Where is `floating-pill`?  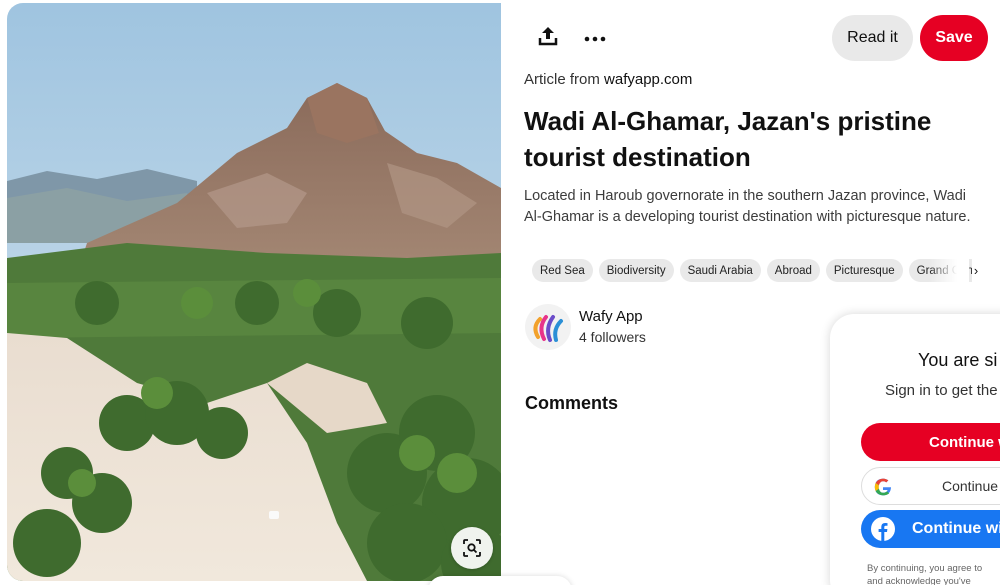
floating-pill is located at coordinates (500, 580).